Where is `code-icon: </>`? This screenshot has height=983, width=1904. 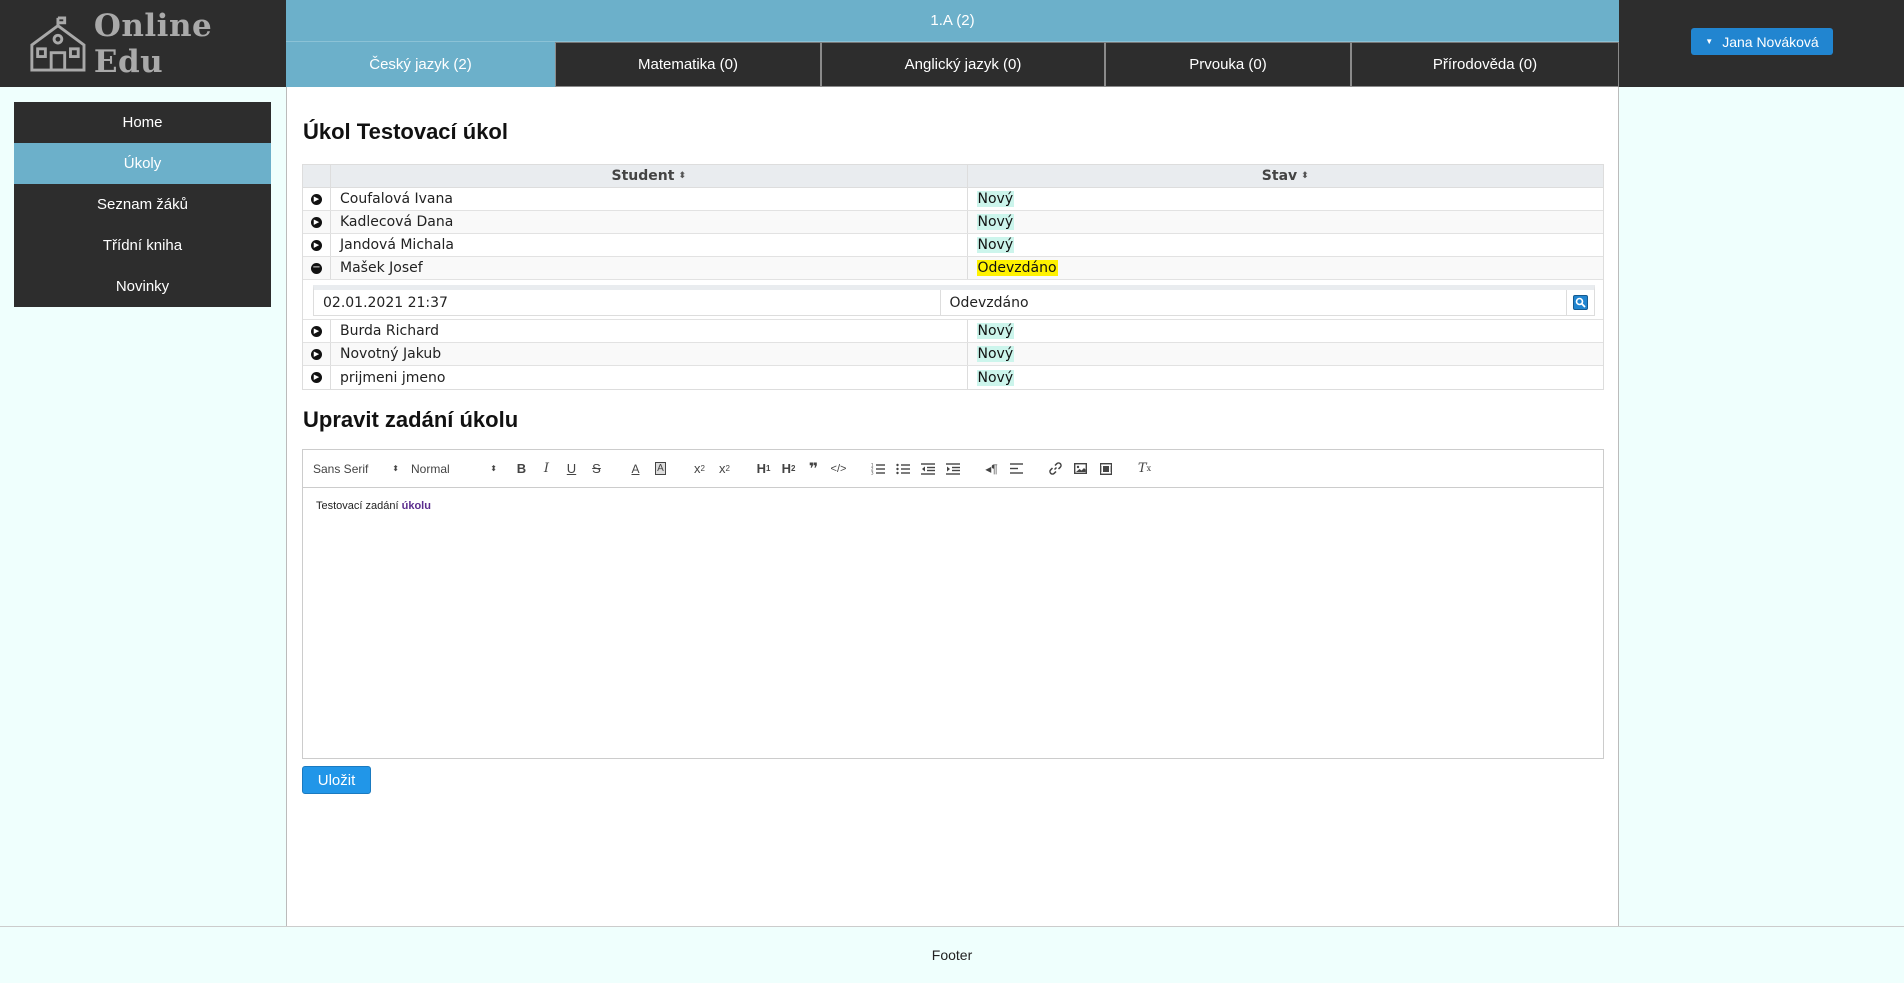
code-icon: </> is located at coordinates (838, 469).